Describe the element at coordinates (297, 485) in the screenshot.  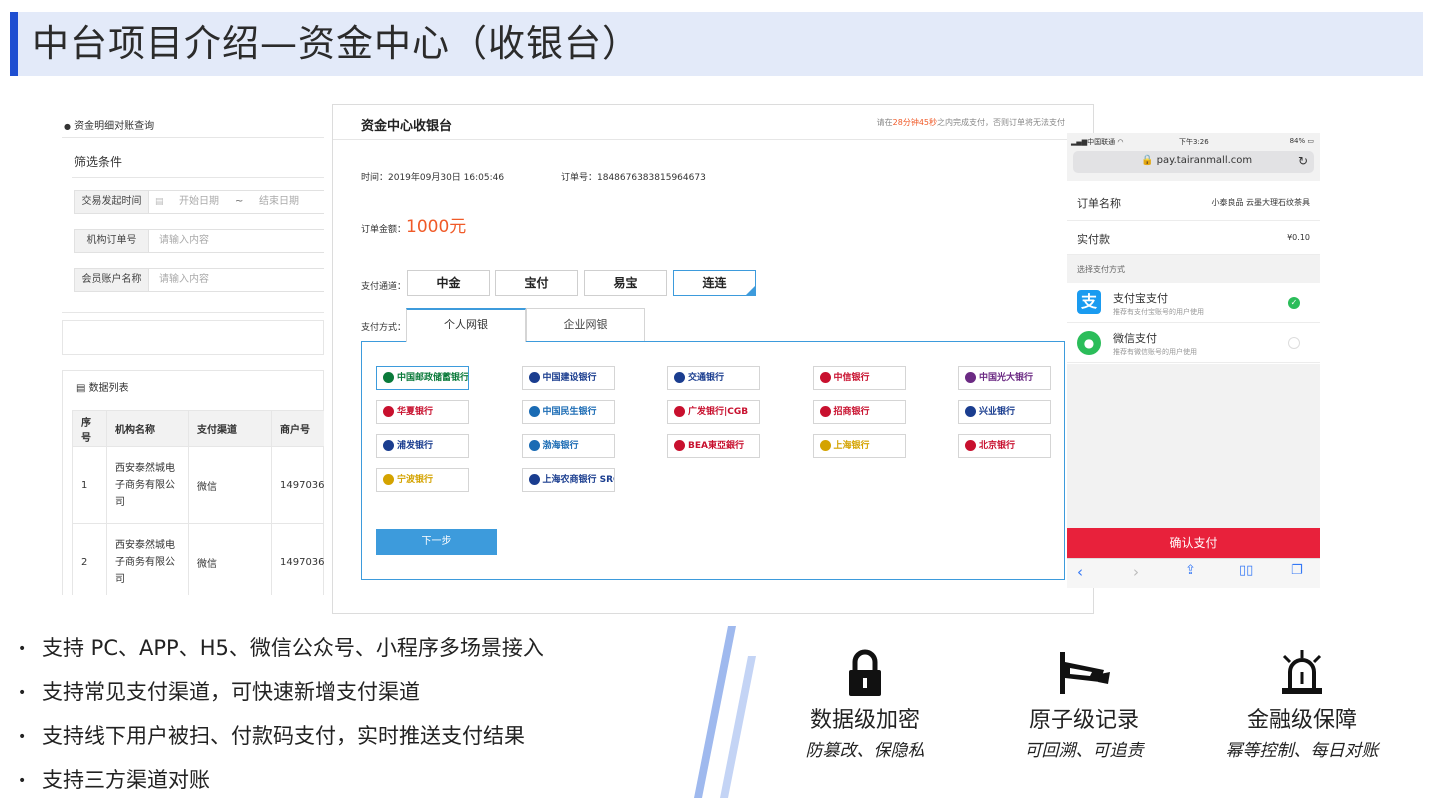
I see `cell-merchant: 1497036` at that location.